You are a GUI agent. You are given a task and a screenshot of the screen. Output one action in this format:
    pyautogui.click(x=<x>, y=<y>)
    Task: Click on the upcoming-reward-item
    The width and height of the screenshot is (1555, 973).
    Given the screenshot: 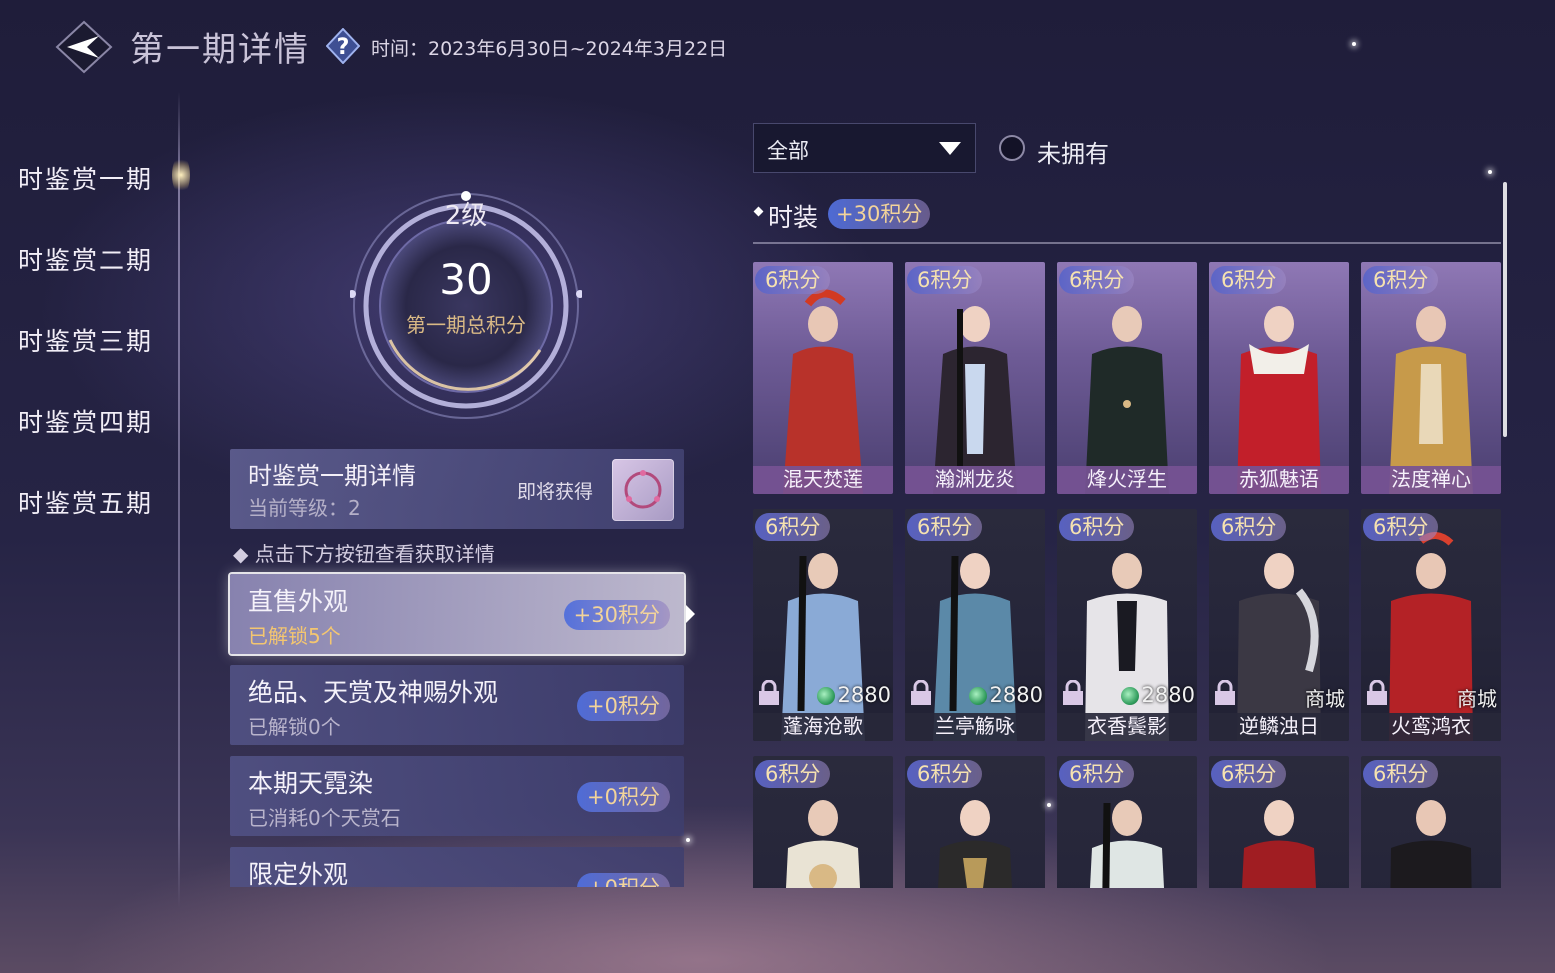 What is the action you would take?
    pyautogui.click(x=643, y=490)
    